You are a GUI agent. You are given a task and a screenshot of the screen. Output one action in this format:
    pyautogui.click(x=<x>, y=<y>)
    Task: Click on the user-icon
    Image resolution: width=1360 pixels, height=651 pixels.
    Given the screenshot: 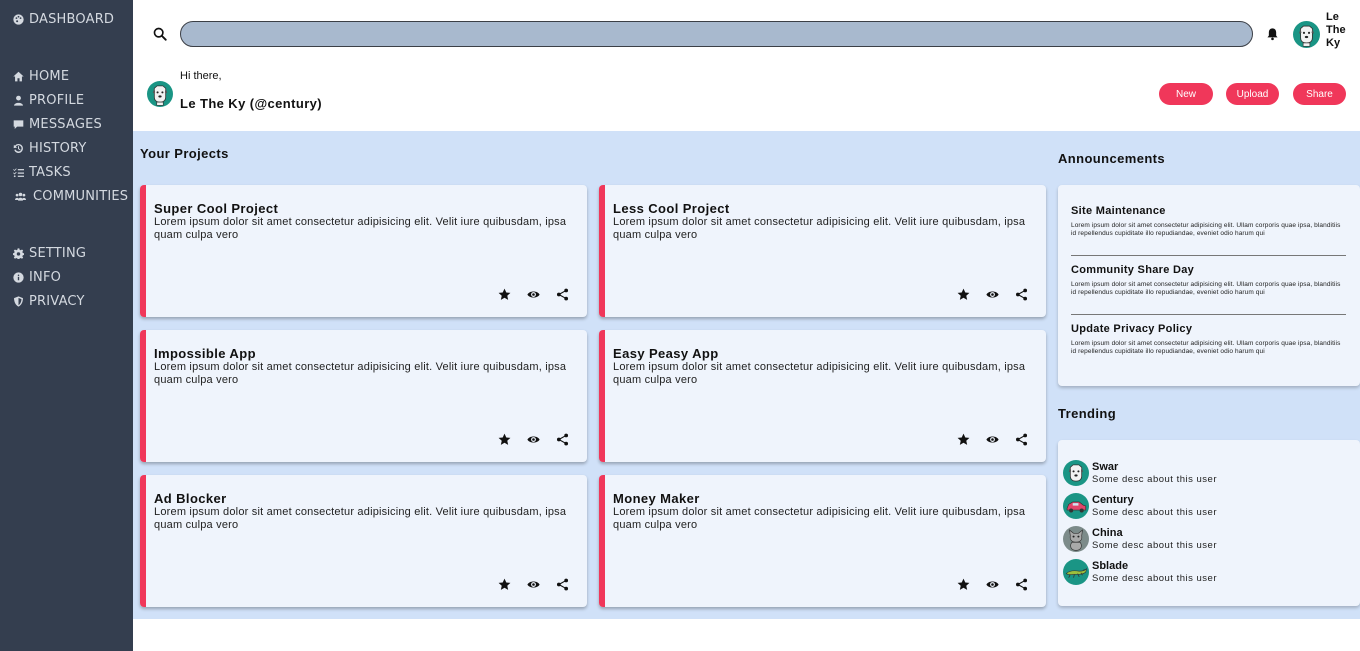 What is the action you would take?
    pyautogui.click(x=18, y=100)
    